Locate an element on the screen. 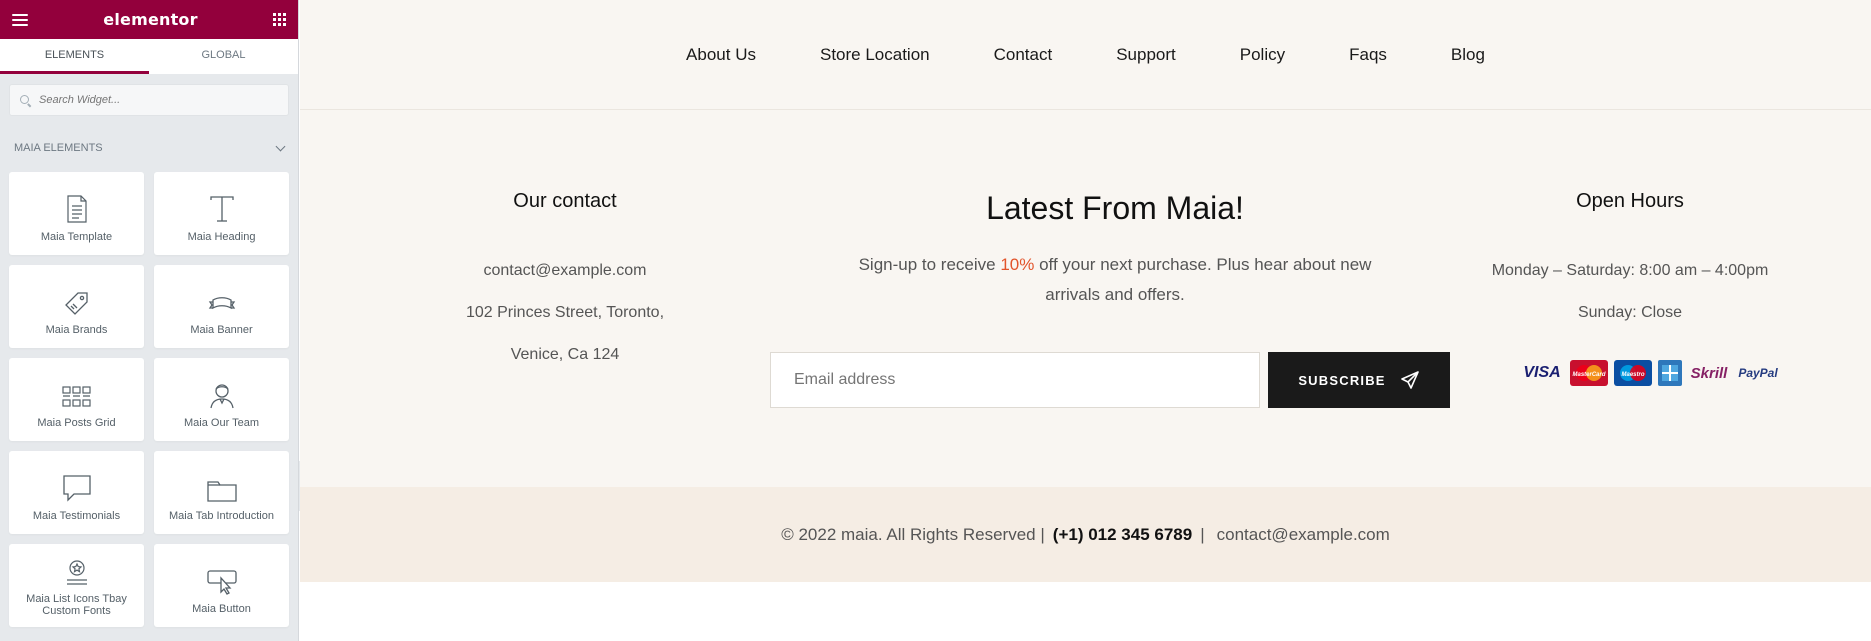 The image size is (1871, 641). widget-label: Maia Tab Introduction is located at coordinates (221, 516).